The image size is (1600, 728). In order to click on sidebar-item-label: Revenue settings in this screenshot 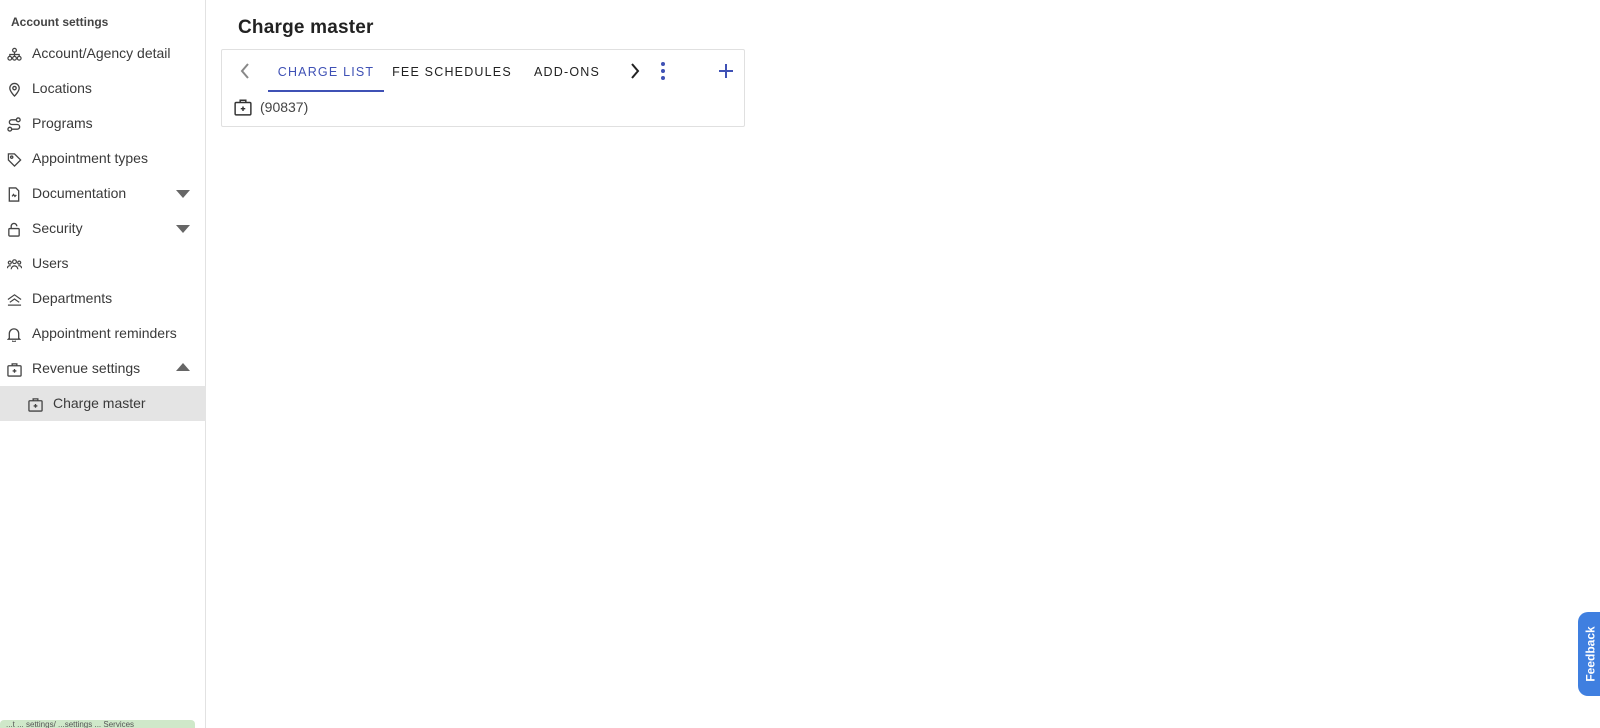, I will do `click(86, 368)`.